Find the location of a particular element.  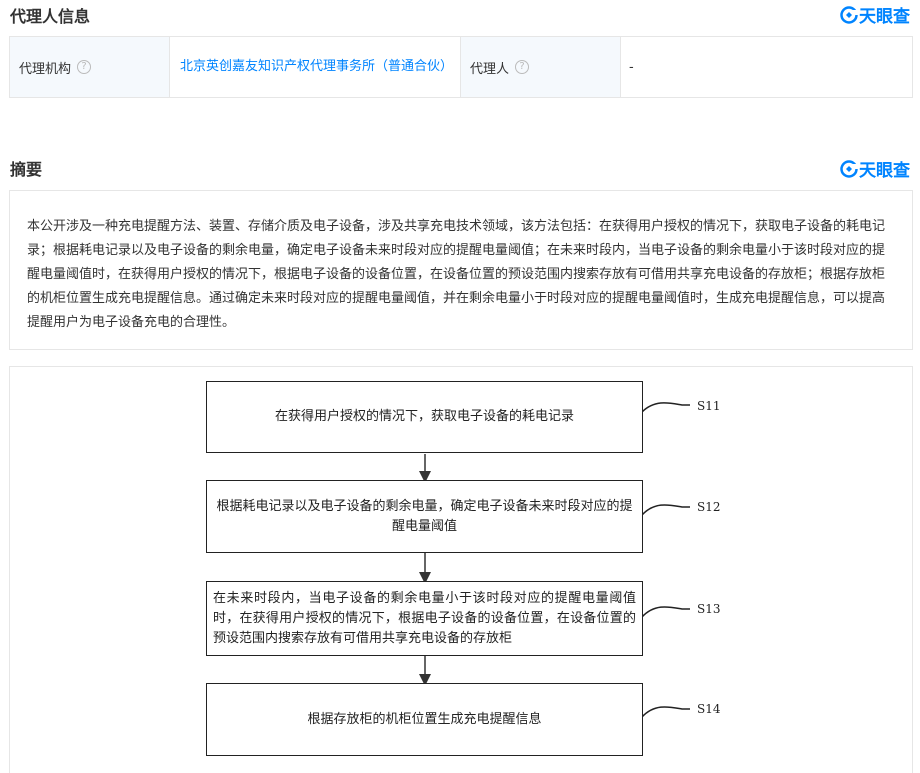

agency-value-cell: 北京英创嘉友知识产权代理事务所（普通合伙） is located at coordinates (315, 67).